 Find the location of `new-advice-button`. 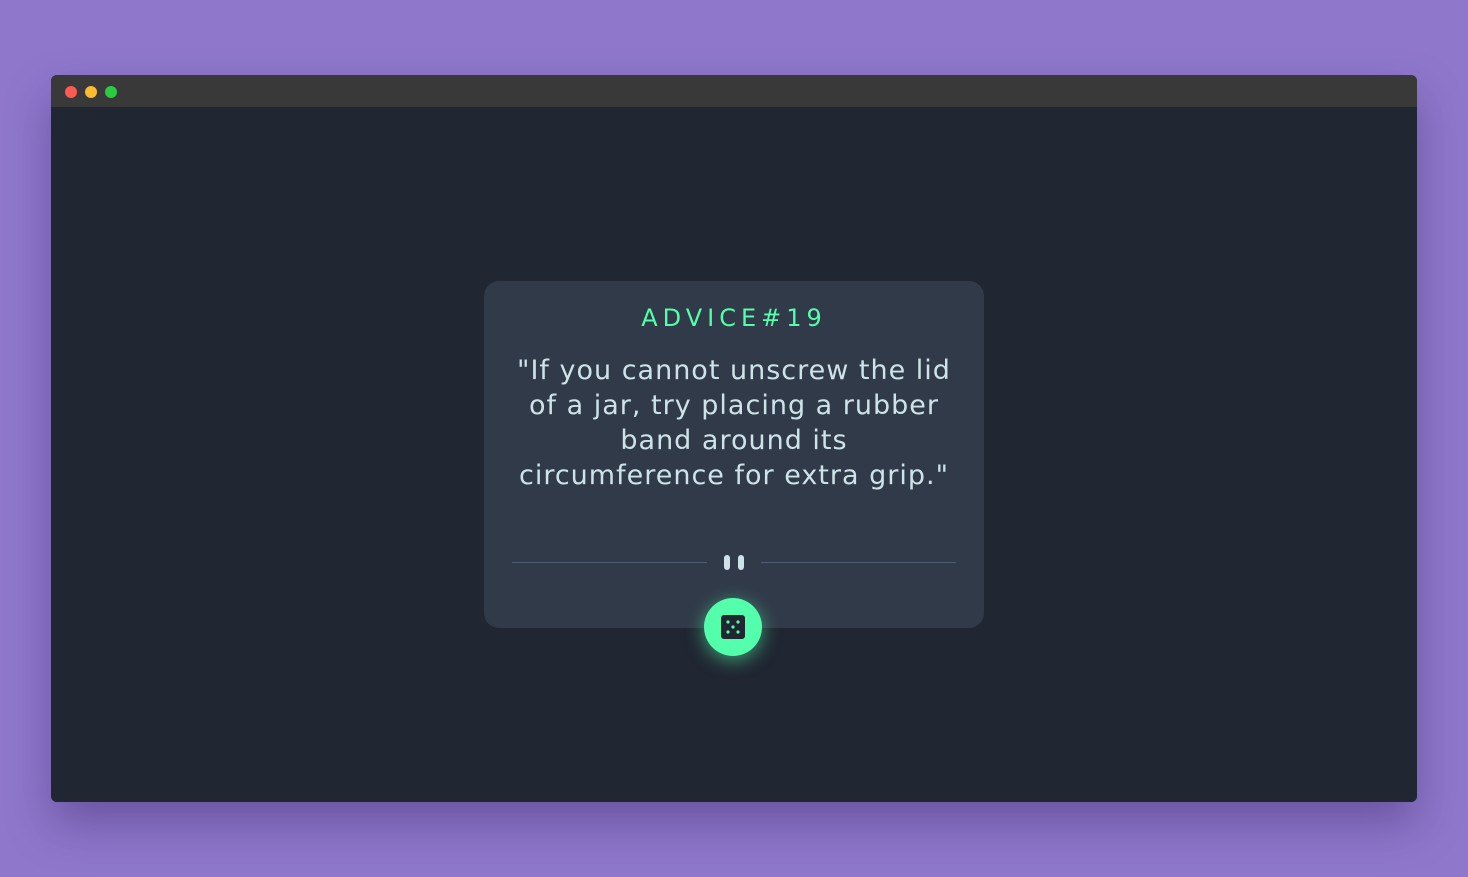

new-advice-button is located at coordinates (733, 627).